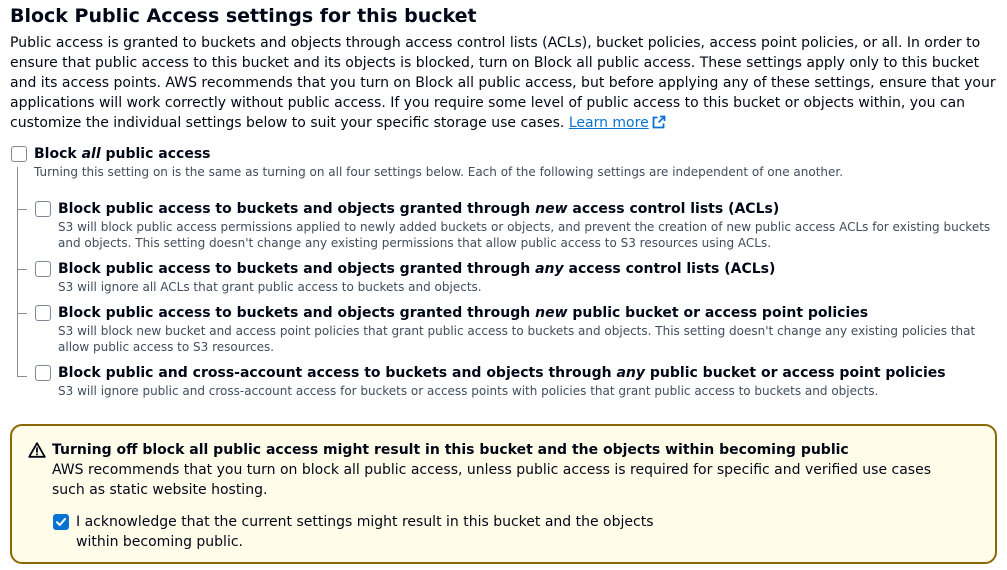  Describe the element at coordinates (19, 154) in the screenshot. I see `block-all-checkbox` at that location.